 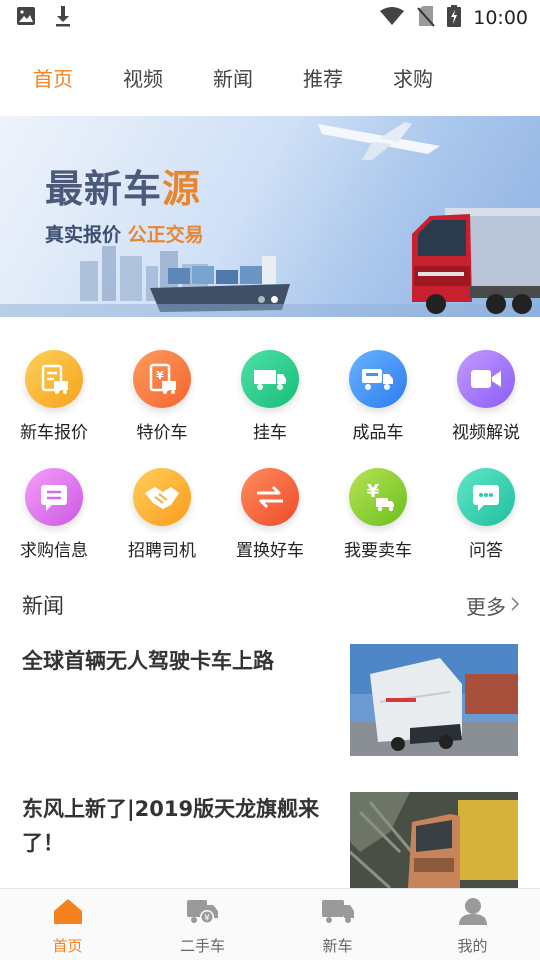 What do you see at coordinates (68, 913) in the screenshot?
I see `home-icon` at bounding box center [68, 913].